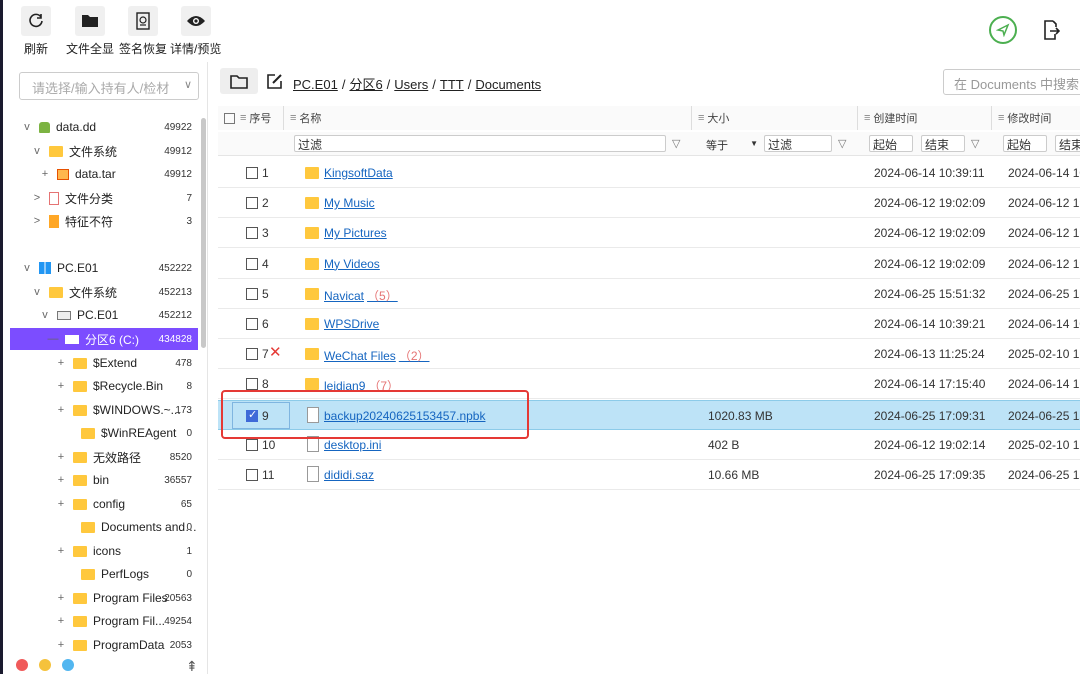 Image resolution: width=1080 pixels, height=675 pixels. I want to click on tree-scrollbar, so click(203, 233).